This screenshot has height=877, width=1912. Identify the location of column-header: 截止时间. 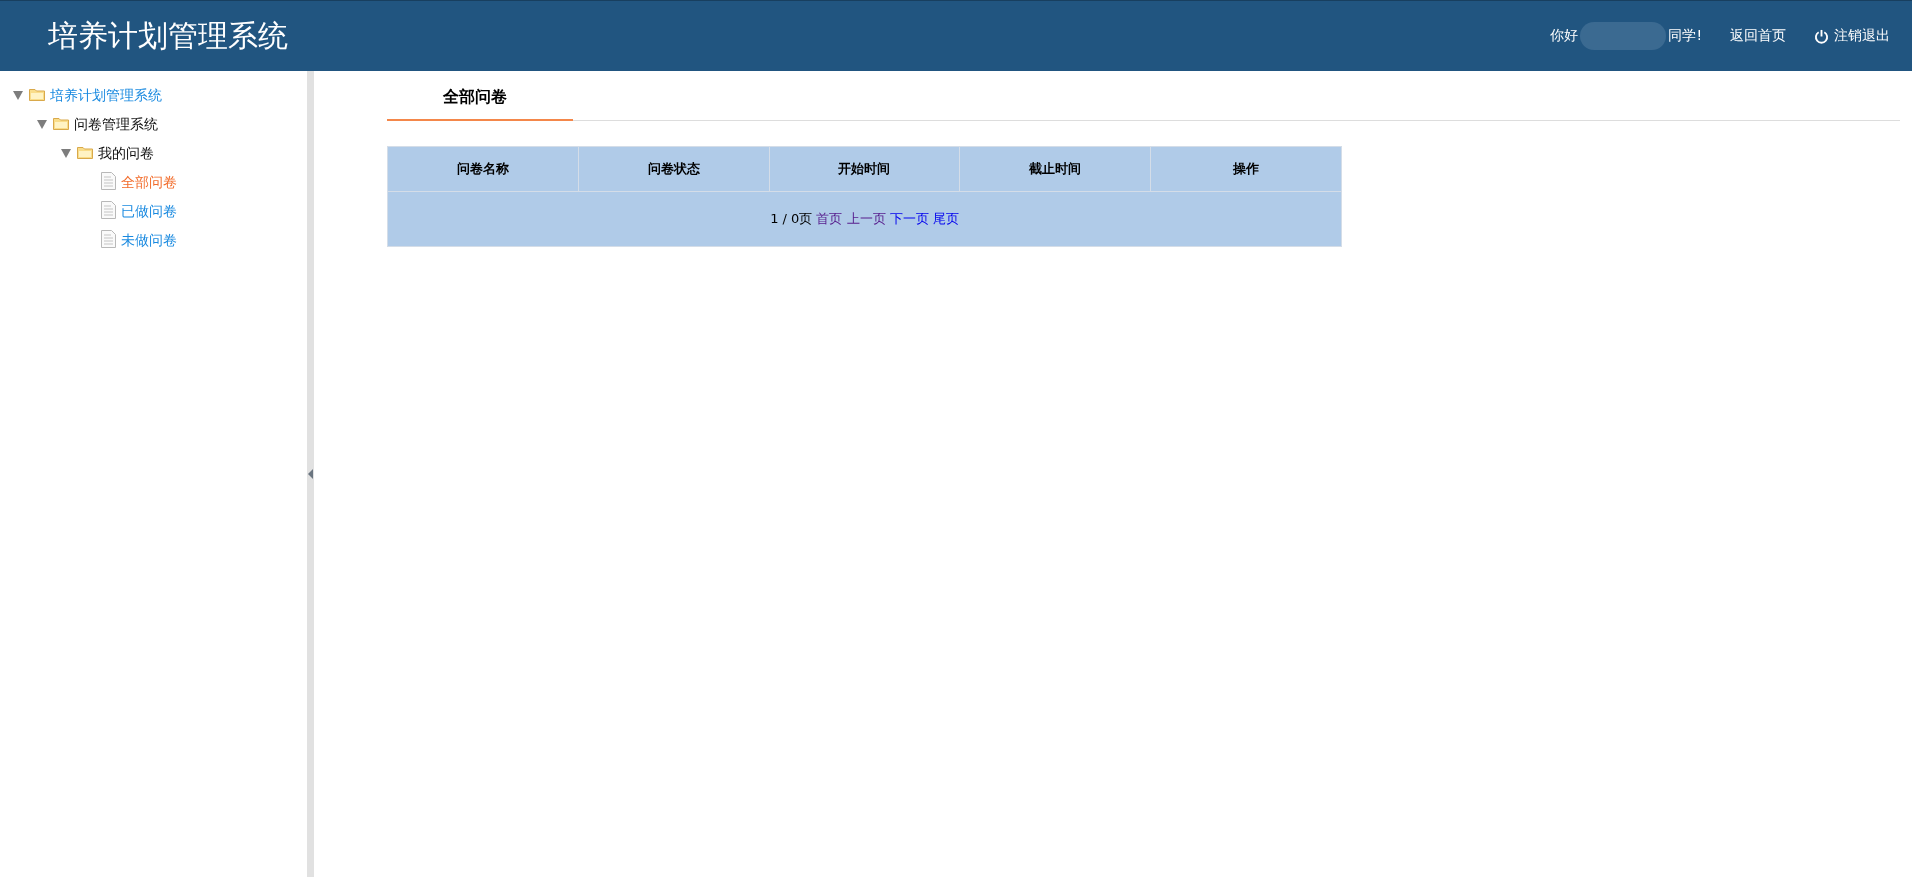
(1055, 169).